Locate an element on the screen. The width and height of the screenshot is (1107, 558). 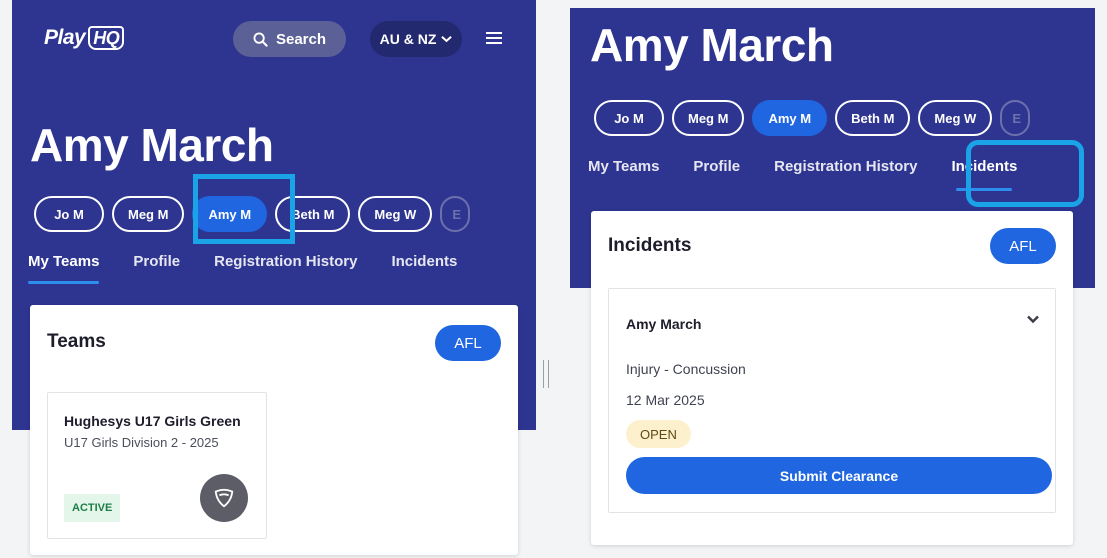
tab-highlight-box is located at coordinates (1025, 173).